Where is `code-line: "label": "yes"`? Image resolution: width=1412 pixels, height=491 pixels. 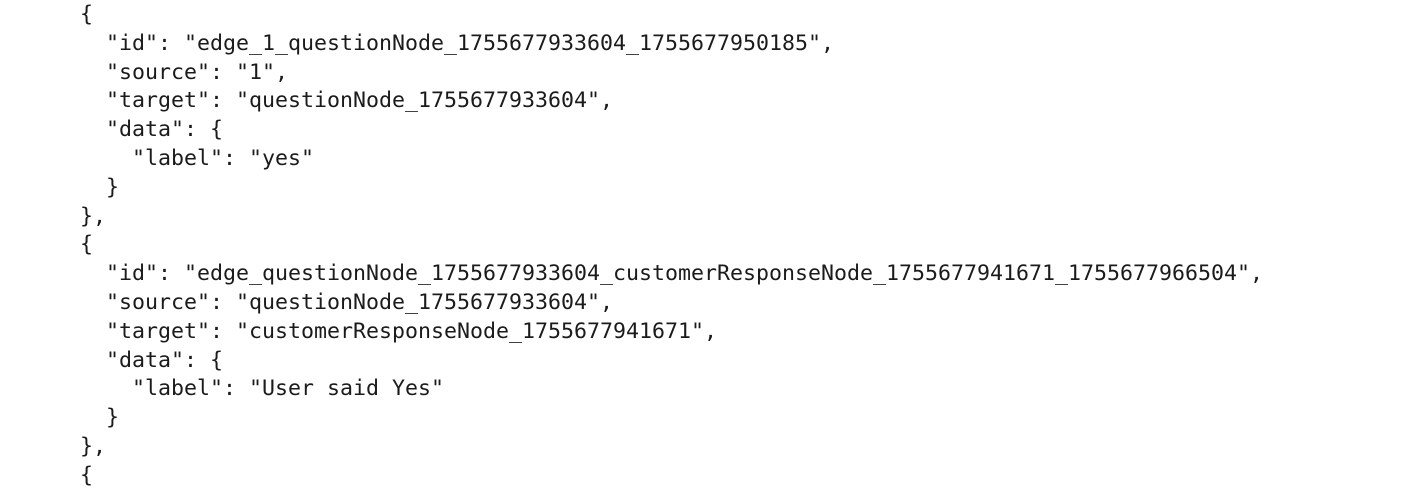
code-line: "label": "yes" is located at coordinates (197, 158).